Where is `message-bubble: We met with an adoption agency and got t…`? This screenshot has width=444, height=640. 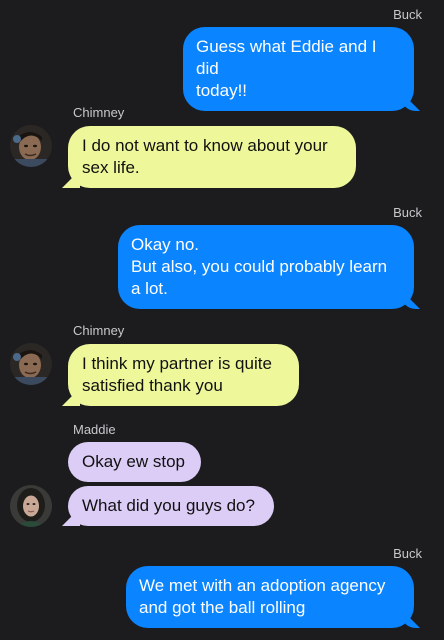
message-bubble: We met with an adoption agency and got t… is located at coordinates (270, 597).